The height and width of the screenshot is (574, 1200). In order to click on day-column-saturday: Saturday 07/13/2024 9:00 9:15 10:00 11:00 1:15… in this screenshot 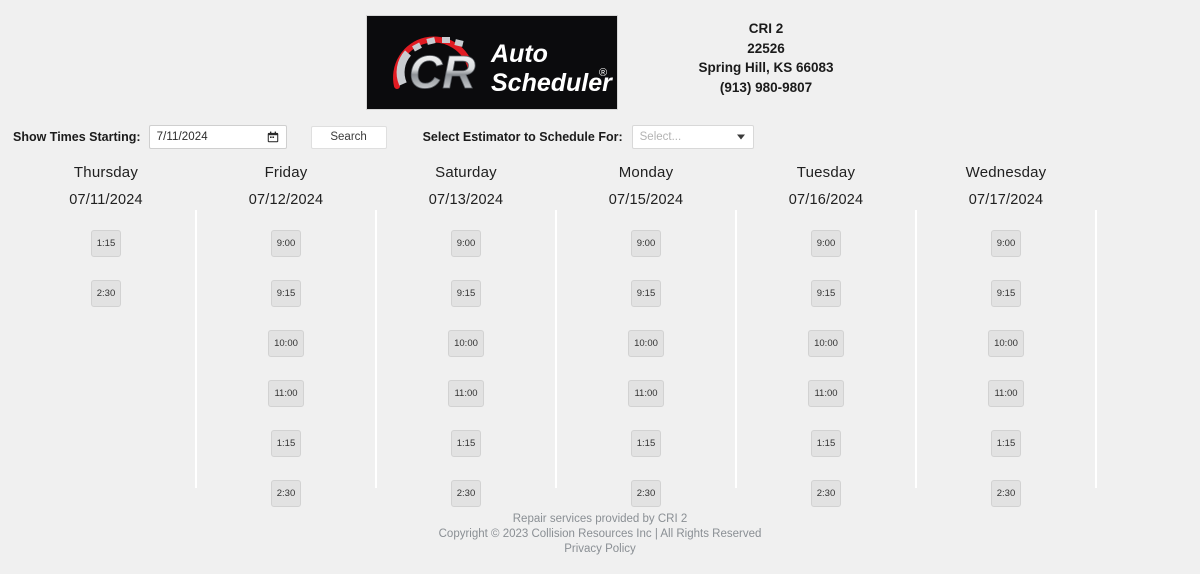, I will do `click(466, 333)`.